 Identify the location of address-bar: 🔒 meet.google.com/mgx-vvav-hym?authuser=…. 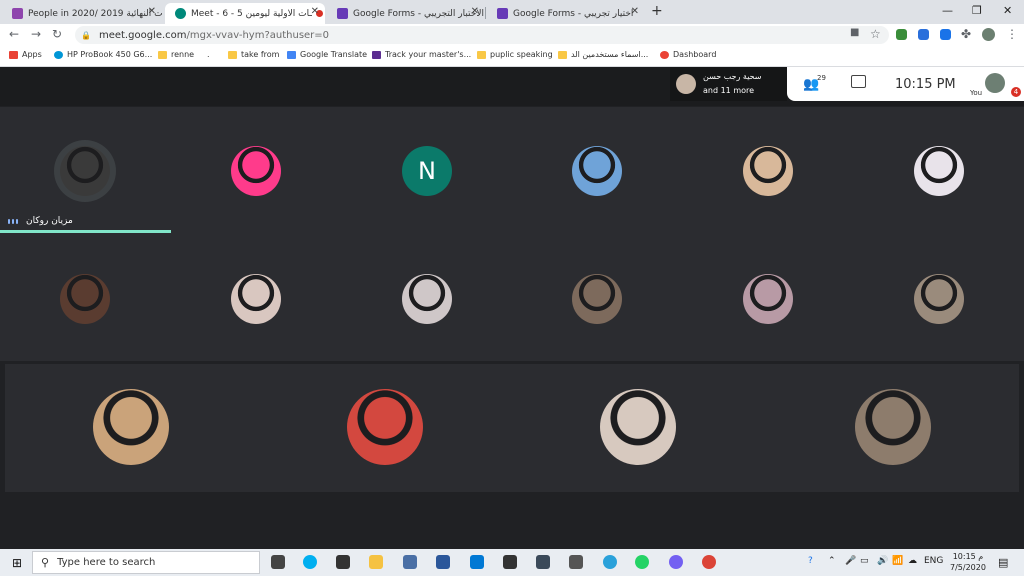
(482, 35).